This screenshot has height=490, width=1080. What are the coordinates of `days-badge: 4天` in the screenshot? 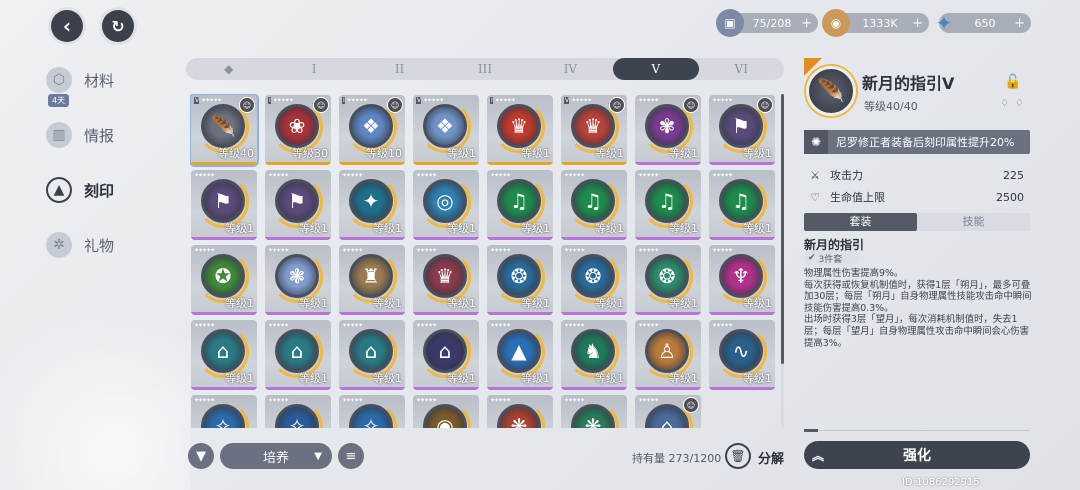 It's located at (59, 100).